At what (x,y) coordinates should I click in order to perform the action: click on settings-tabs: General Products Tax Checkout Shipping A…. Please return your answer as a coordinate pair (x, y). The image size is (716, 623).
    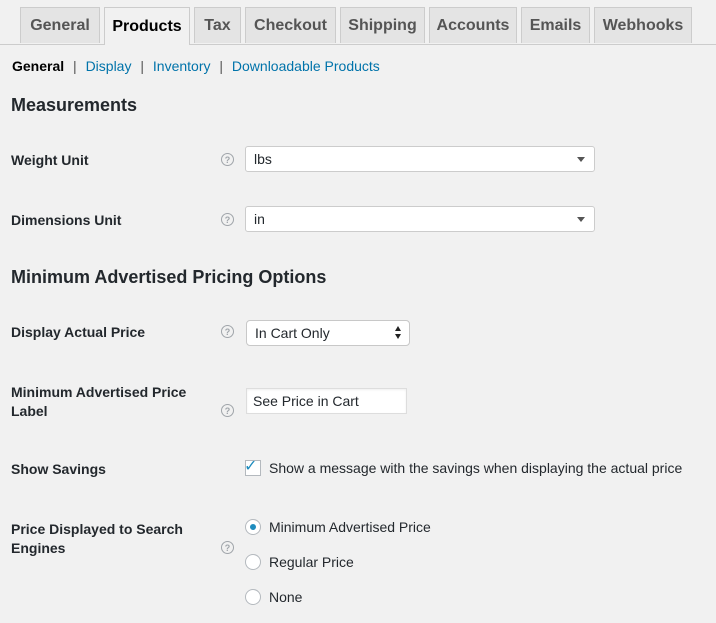
    Looking at the image, I should click on (358, 22).